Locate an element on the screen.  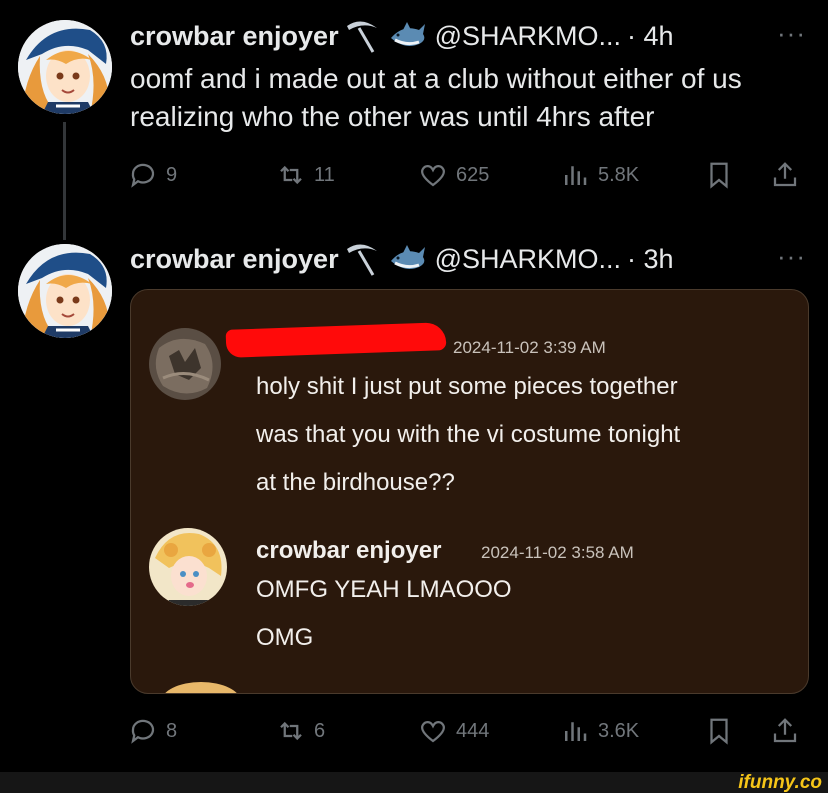
view-count: 3.6K is located at coordinates (619, 730).